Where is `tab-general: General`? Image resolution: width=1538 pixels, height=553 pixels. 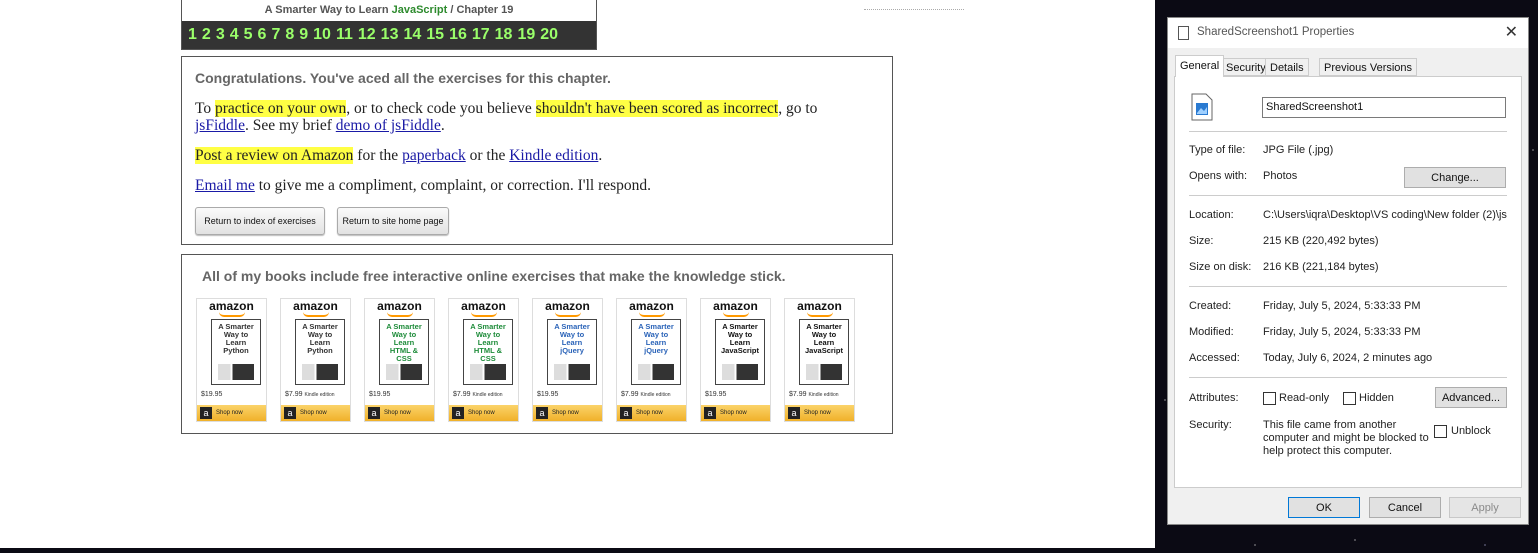 tab-general: General is located at coordinates (1200, 66).